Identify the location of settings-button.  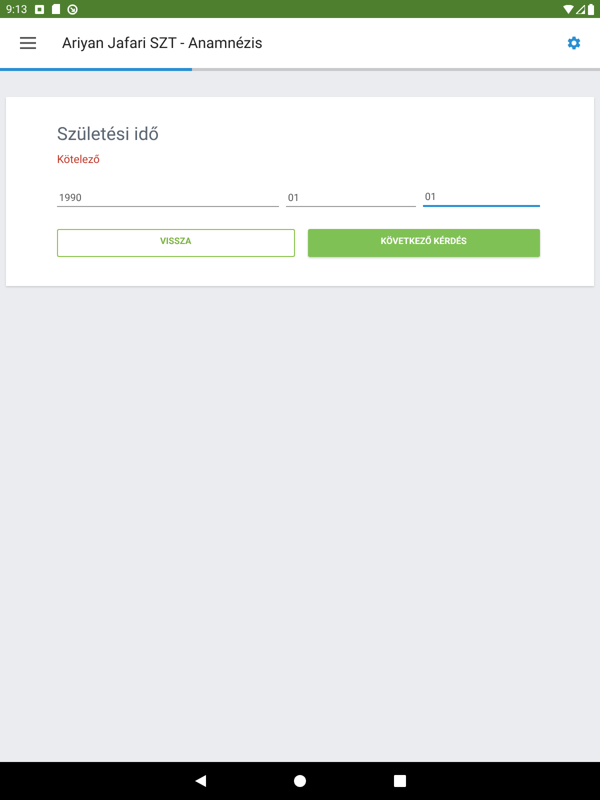
(574, 43).